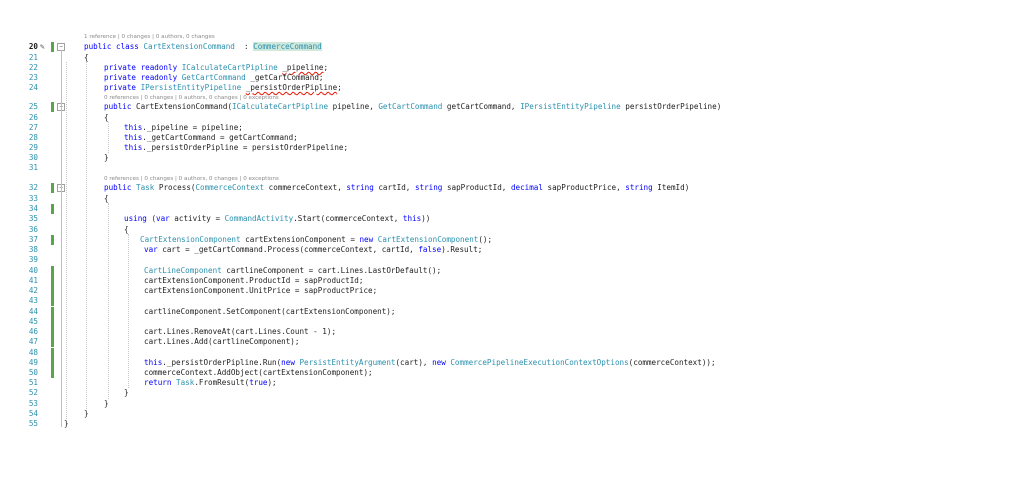 This screenshot has width=1024, height=495. Describe the element at coordinates (143, 67) in the screenshot. I see `code-token: private readonly` at that location.